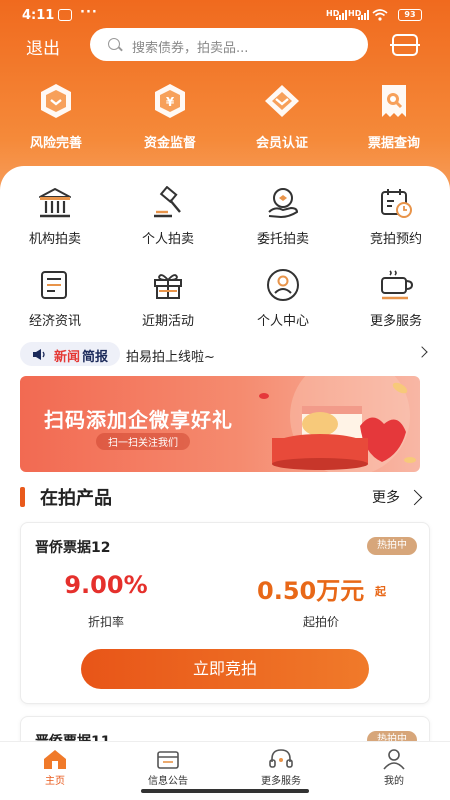  What do you see at coordinates (281, 758) in the screenshot?
I see `headset-icon` at bounding box center [281, 758].